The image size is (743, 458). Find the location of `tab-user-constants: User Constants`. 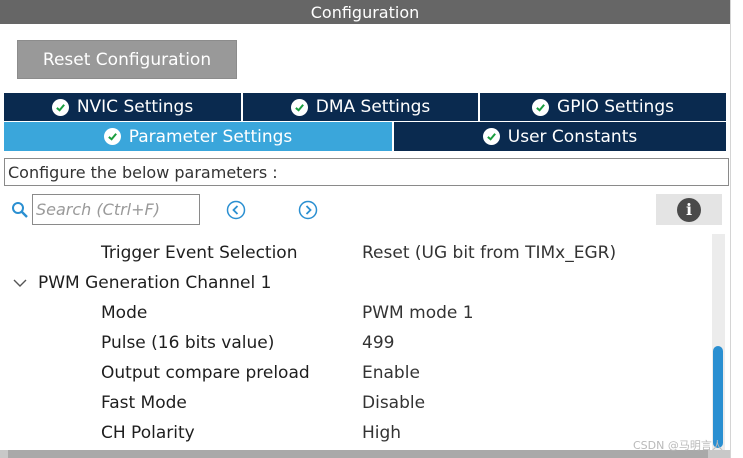

tab-user-constants: User Constants is located at coordinates (560, 136).